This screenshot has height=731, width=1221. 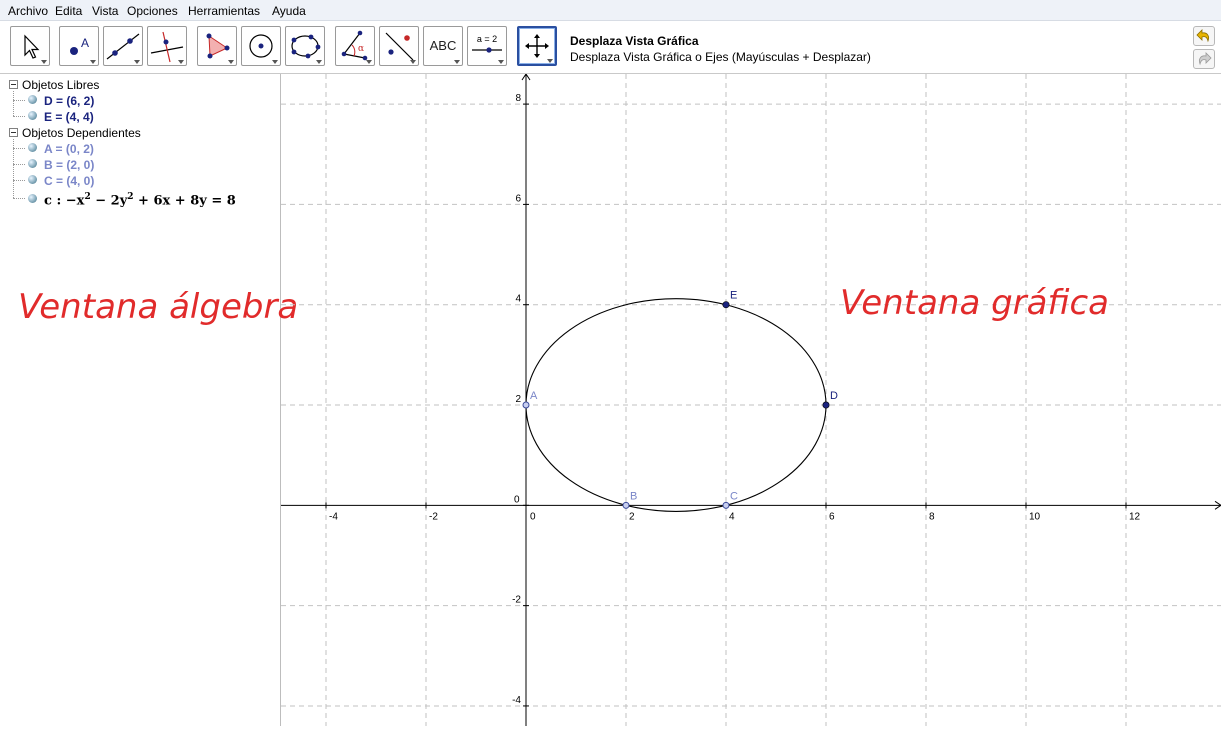 What do you see at coordinates (30, 46) in the screenshot?
I see `move-tool-button` at bounding box center [30, 46].